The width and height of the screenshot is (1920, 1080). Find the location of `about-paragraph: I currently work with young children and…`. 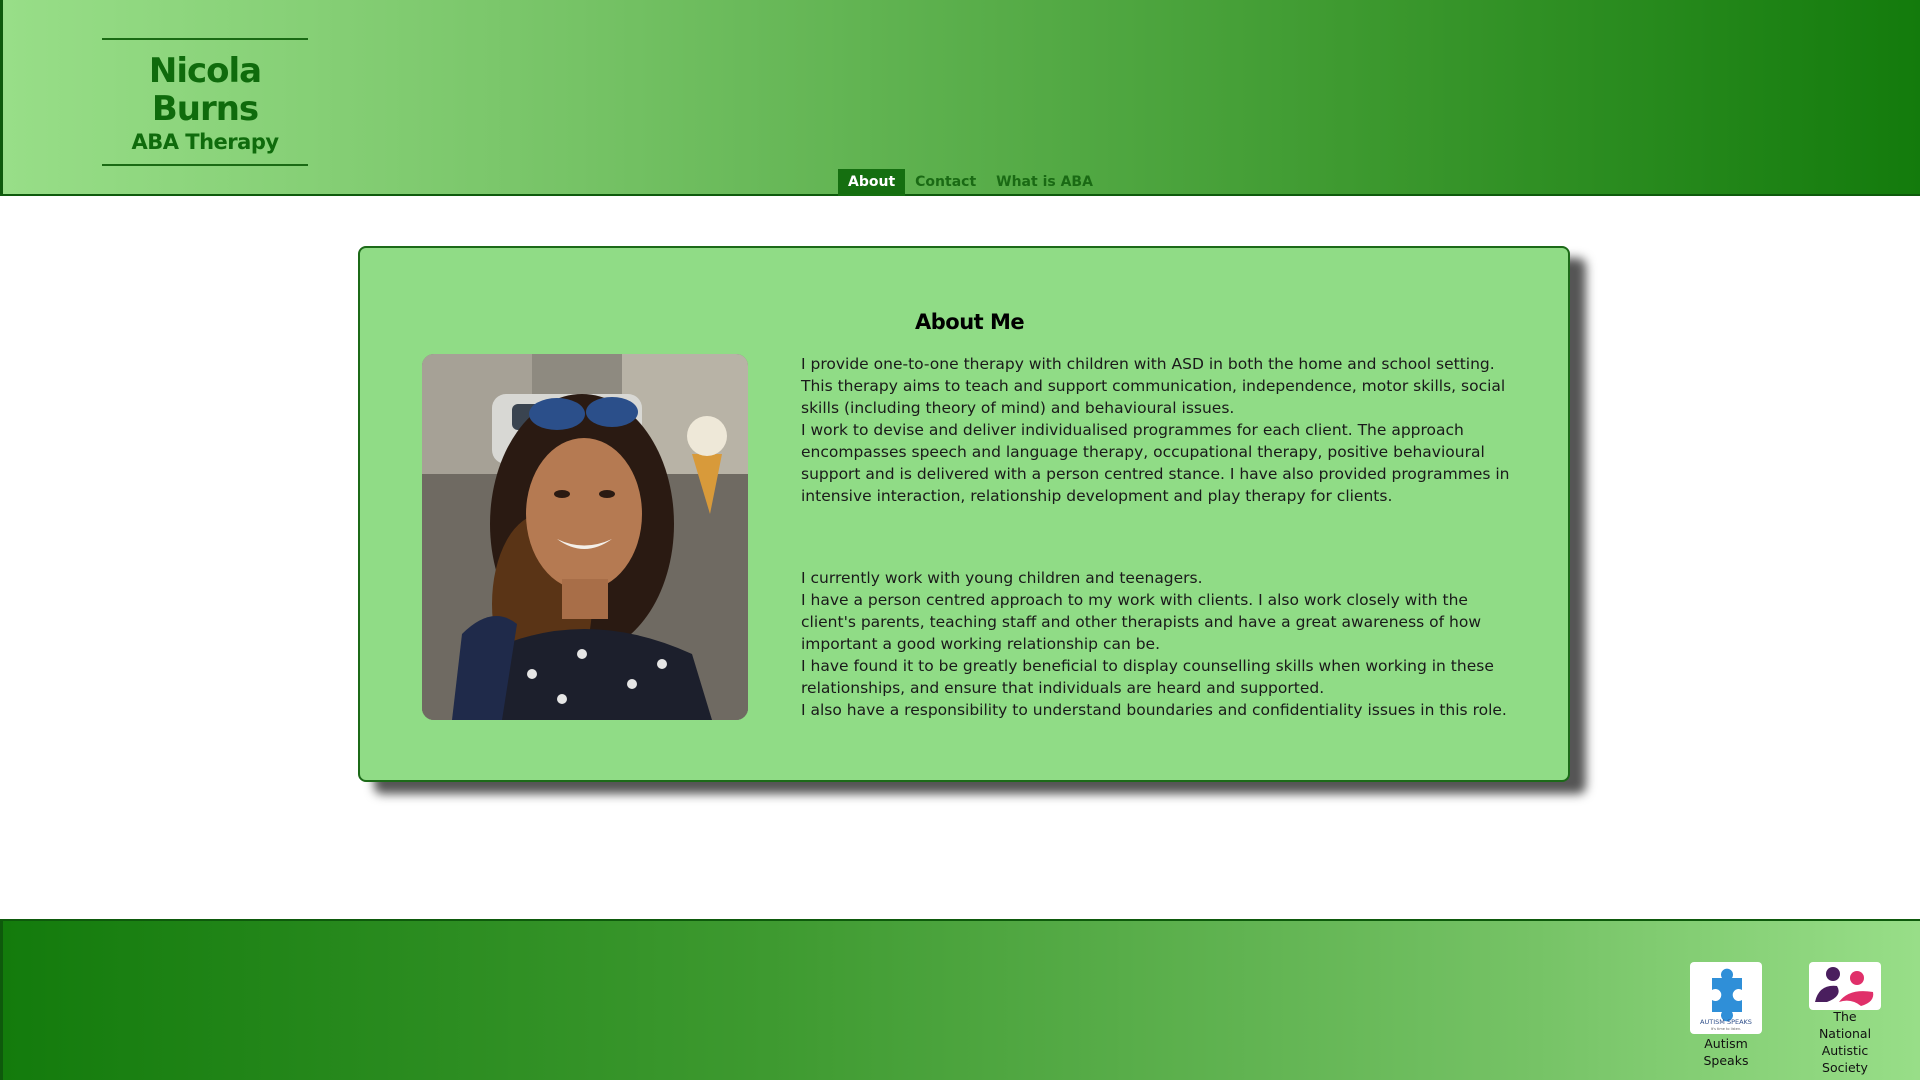

about-paragraph: I currently work with young children and… is located at coordinates (1002, 578).